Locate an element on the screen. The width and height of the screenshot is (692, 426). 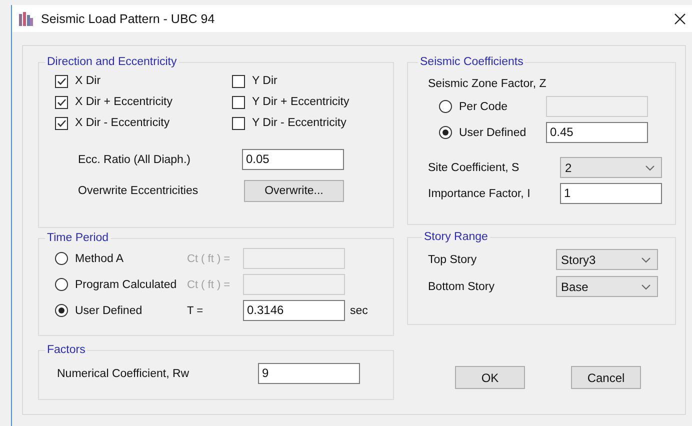
checkbox-label: X Dir + Eccentricity is located at coordinates (123, 102).